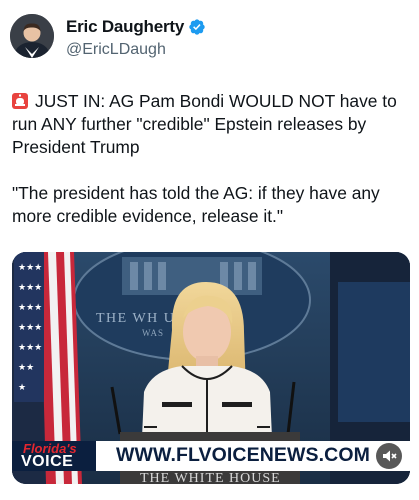 The width and height of the screenshot is (419, 500). Describe the element at coordinates (125, 27) in the screenshot. I see `display-name: Eric Daugherty` at that location.